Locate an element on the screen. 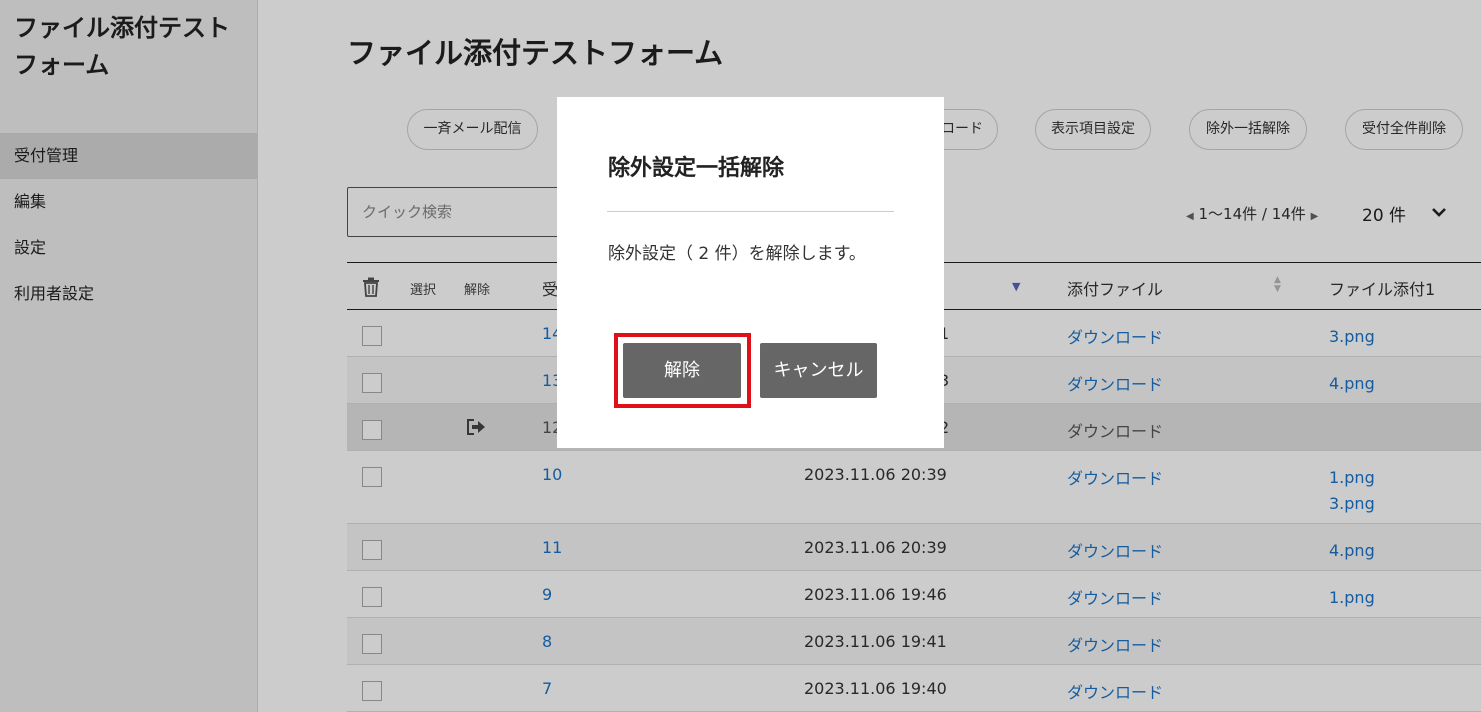 This screenshot has width=1481, height=712. dialog-title: 除外設定一括解除 is located at coordinates (696, 168).